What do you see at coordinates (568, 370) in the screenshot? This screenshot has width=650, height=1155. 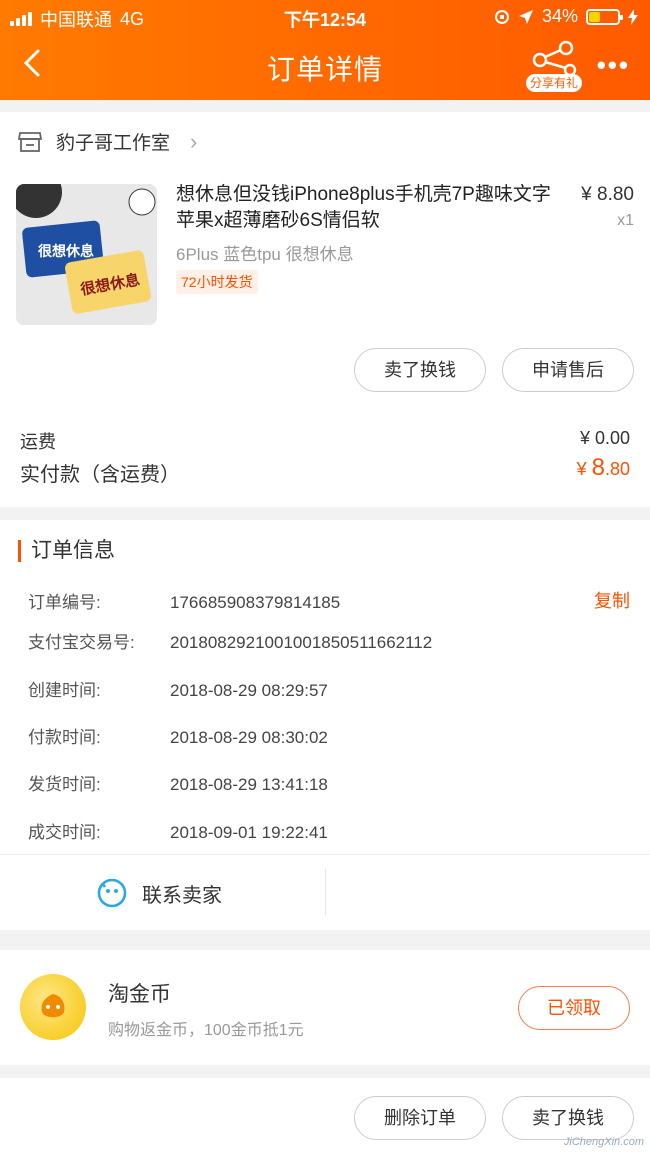 I see `after-sale-button: 申请售后` at bounding box center [568, 370].